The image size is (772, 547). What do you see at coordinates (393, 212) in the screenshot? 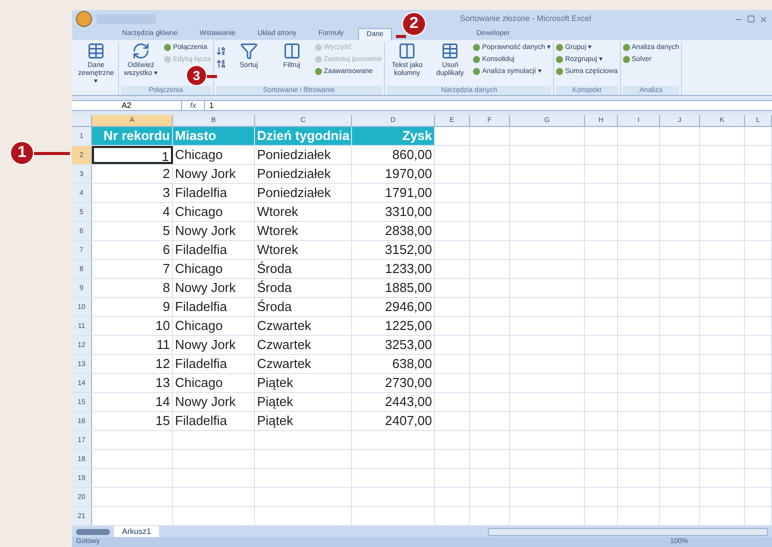
I see `table-cell: 3310,00` at bounding box center [393, 212].